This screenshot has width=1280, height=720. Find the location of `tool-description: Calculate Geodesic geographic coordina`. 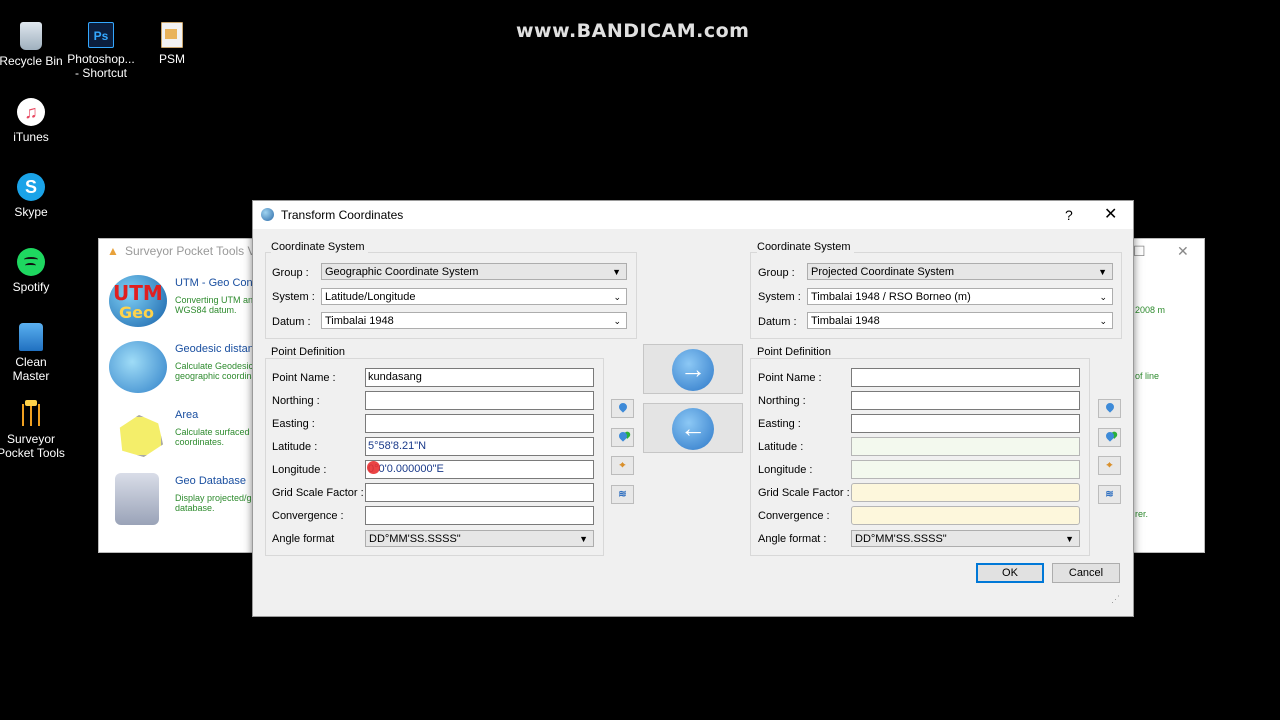

tool-description: Calculate Geodesic geographic coordina is located at coordinates (216, 371).